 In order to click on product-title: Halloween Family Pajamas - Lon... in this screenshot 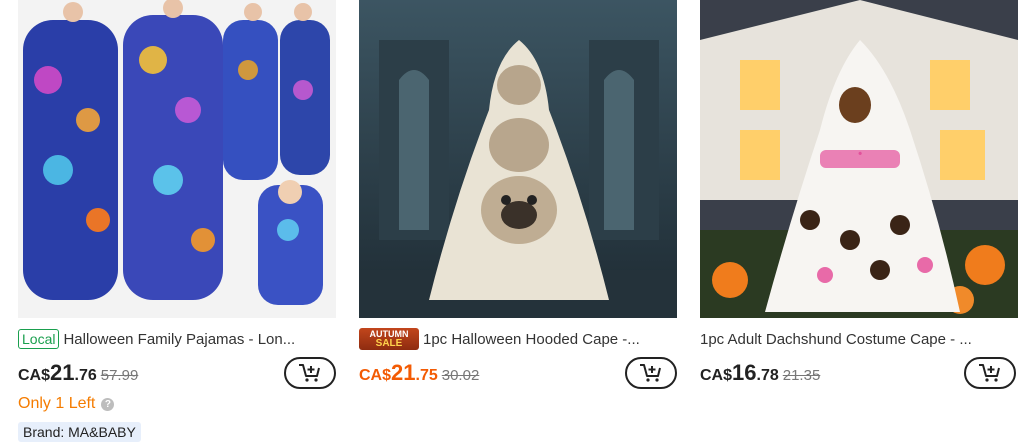, I will do `click(179, 339)`.